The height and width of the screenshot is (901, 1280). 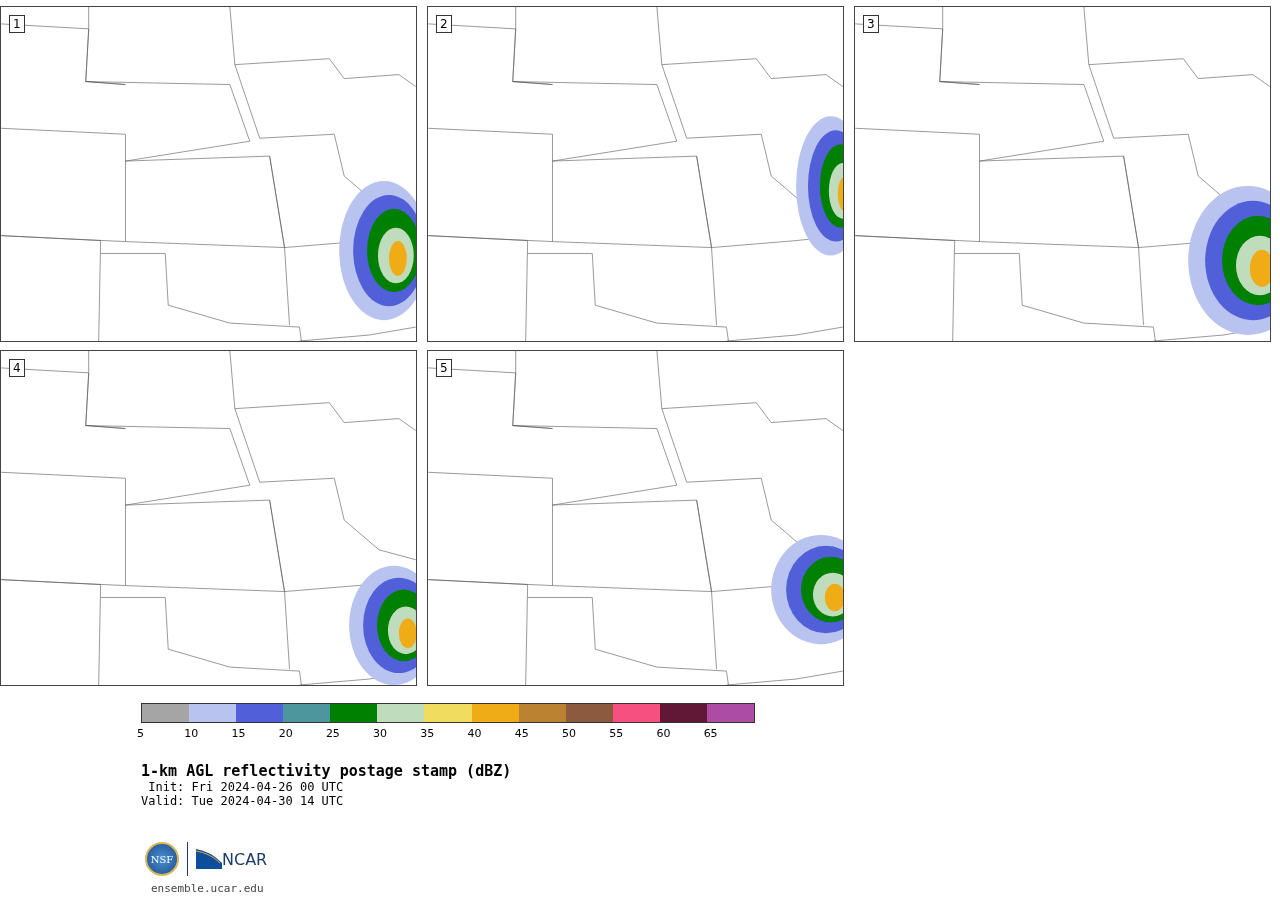 What do you see at coordinates (192, 733) in the screenshot?
I see `tick-label: 10` at bounding box center [192, 733].